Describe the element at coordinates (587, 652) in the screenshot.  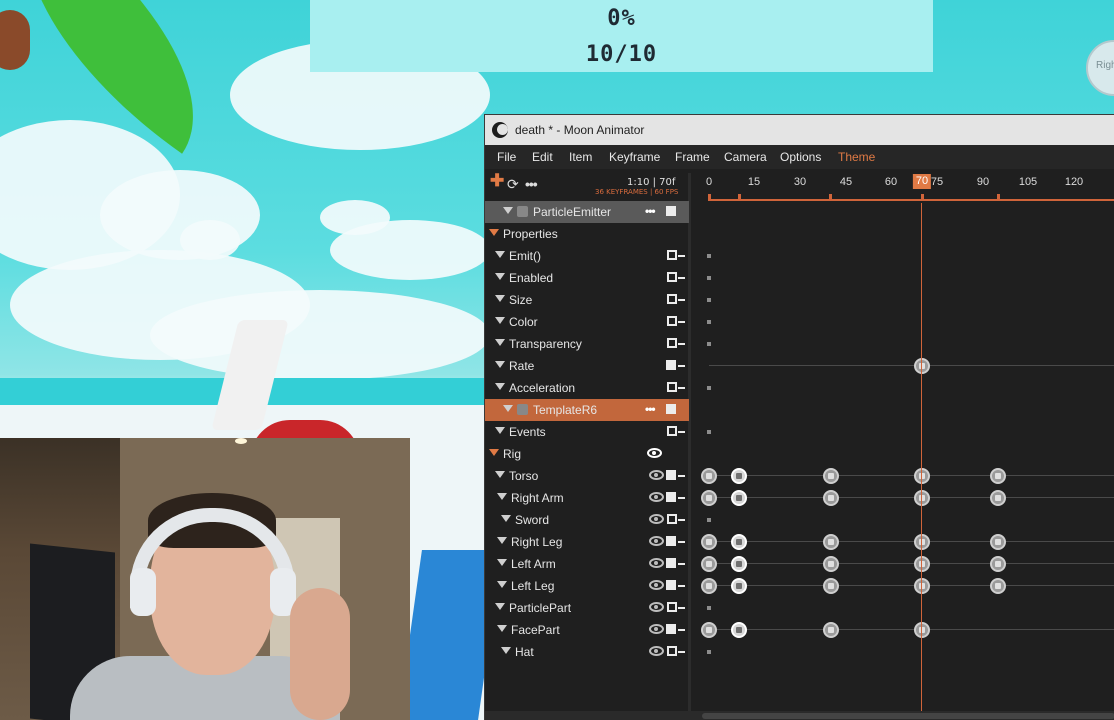
I see `tree-row-hat: Hat` at that location.